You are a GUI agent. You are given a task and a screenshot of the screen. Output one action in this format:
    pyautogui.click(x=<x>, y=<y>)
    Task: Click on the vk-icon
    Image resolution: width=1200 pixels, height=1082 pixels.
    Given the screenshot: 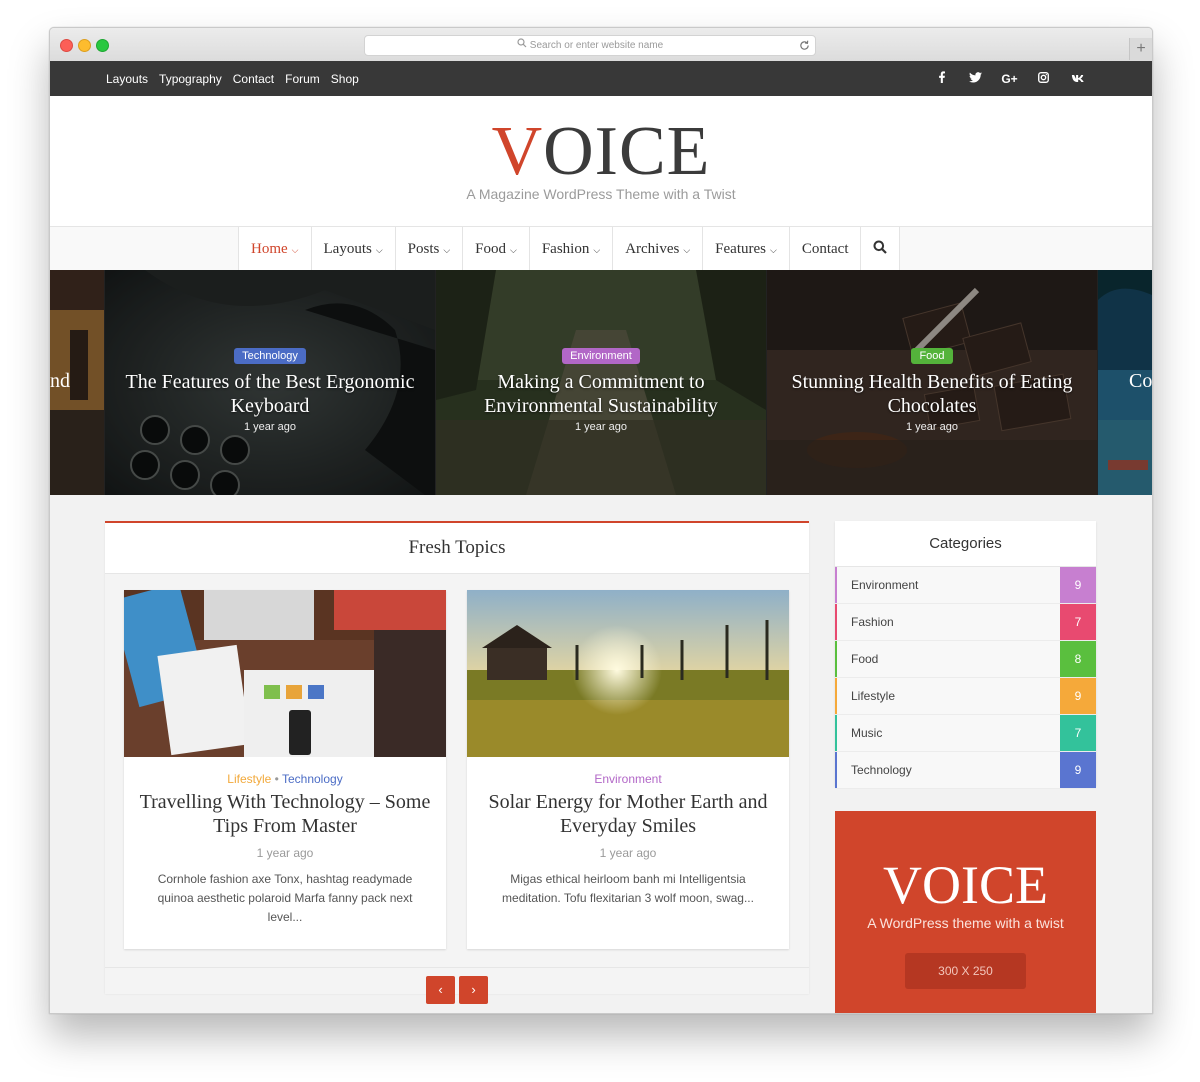 What is the action you would take?
    pyautogui.click(x=1077, y=79)
    